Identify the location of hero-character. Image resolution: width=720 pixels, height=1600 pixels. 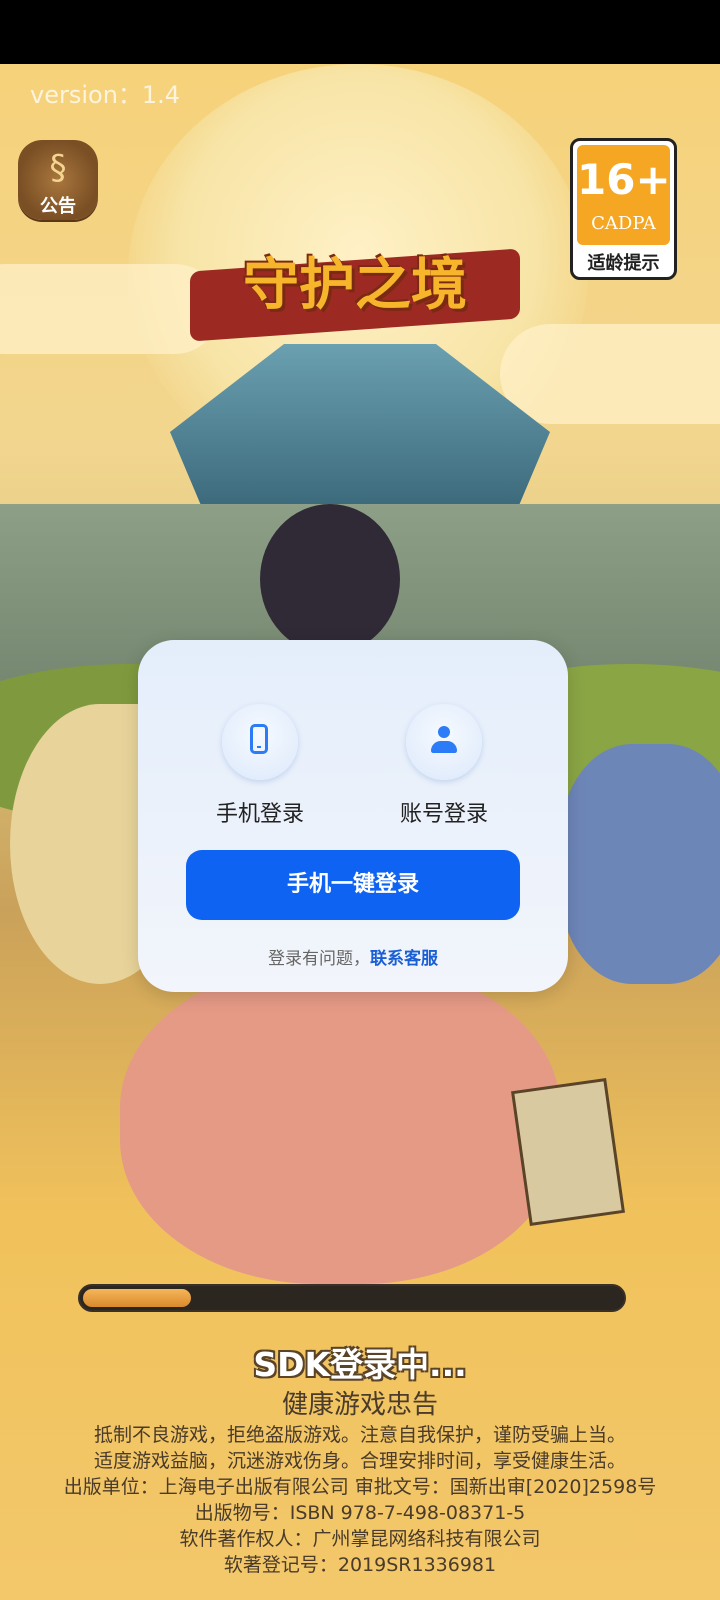
(330, 579).